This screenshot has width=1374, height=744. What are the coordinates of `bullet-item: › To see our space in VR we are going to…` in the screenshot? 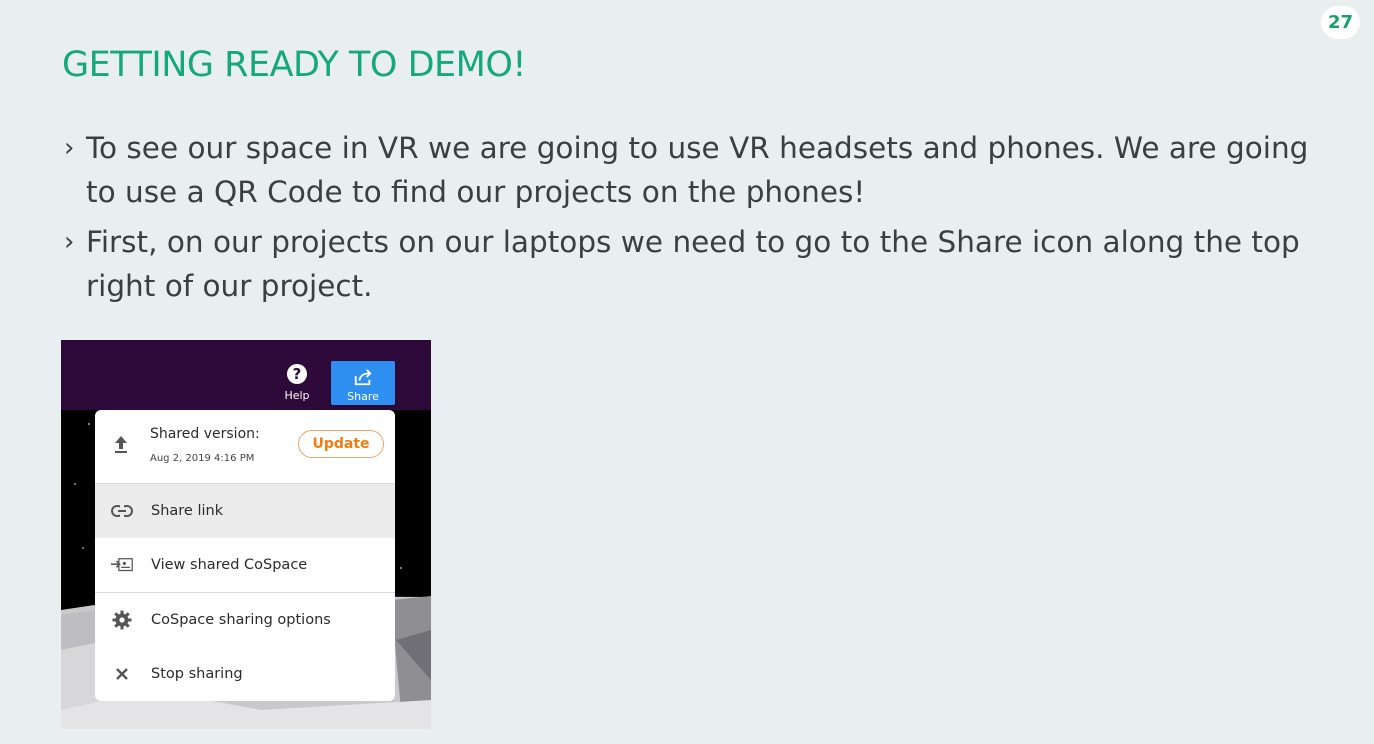 It's located at (704, 170).